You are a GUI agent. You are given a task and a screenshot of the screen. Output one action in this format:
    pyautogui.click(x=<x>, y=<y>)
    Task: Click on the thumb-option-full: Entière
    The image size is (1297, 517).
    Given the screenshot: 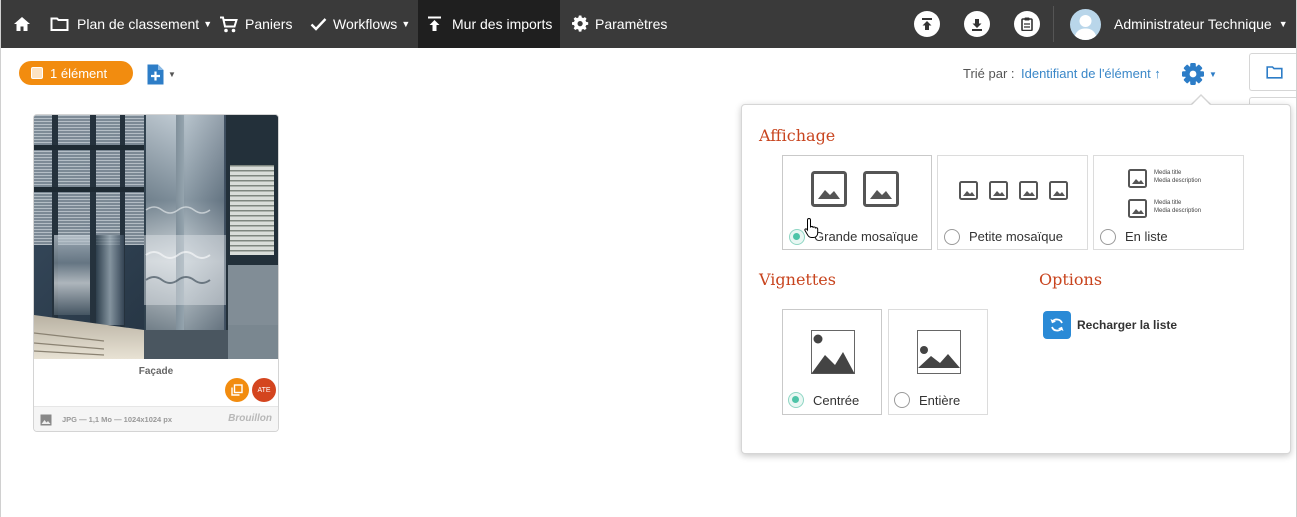 What is the action you would take?
    pyautogui.click(x=938, y=362)
    